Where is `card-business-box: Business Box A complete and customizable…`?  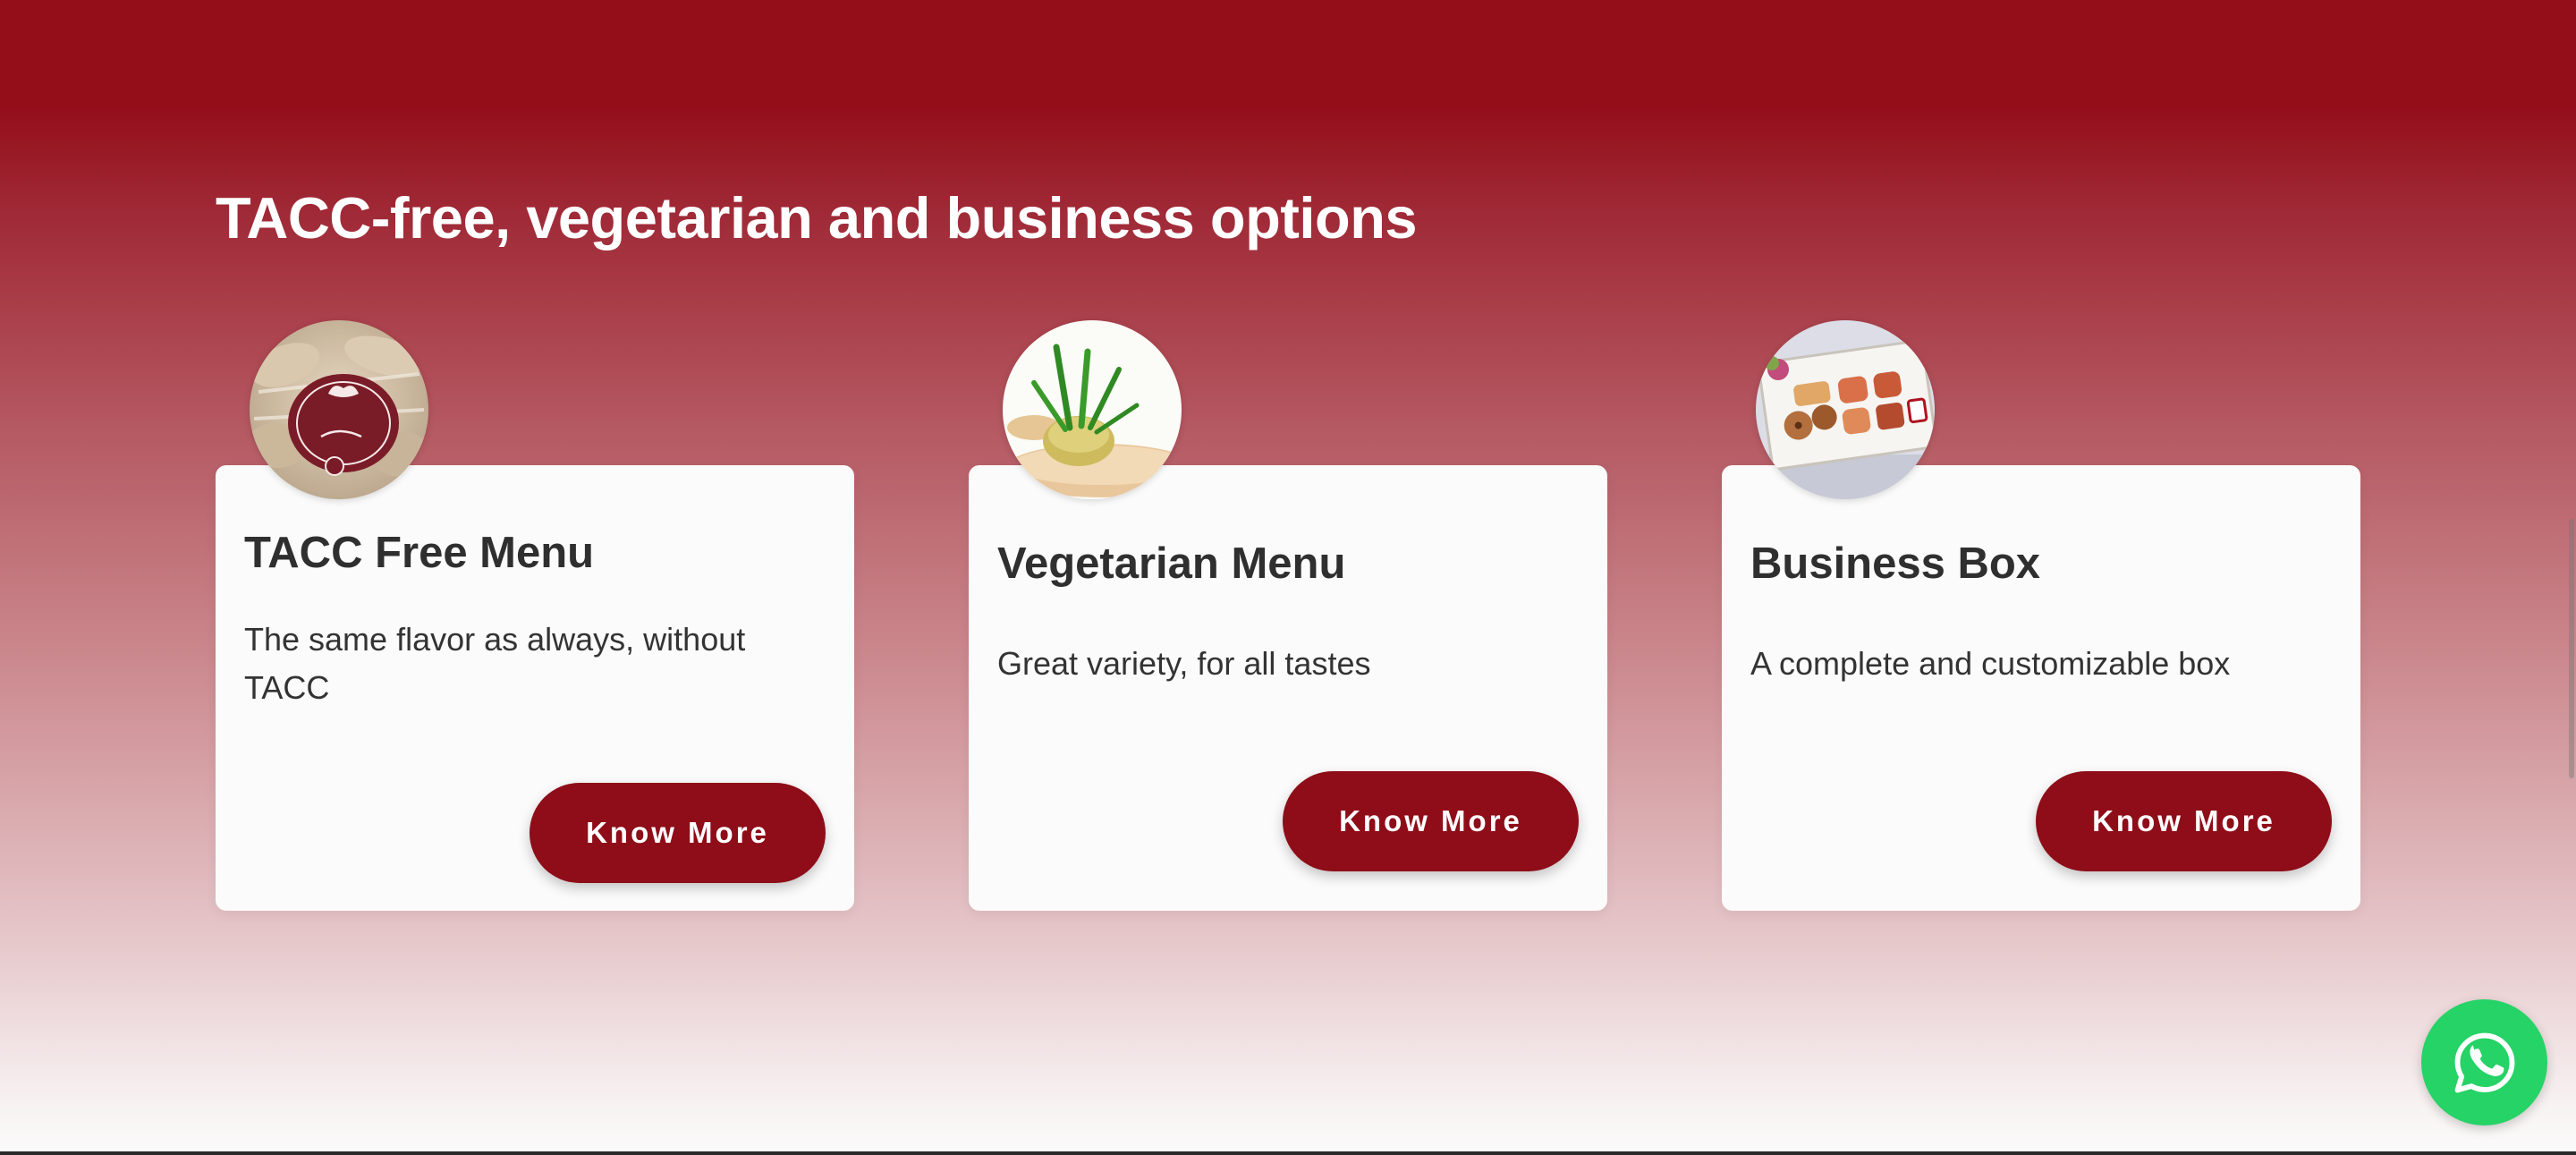 card-business-box: Business Box A complete and customizable… is located at coordinates (2041, 615).